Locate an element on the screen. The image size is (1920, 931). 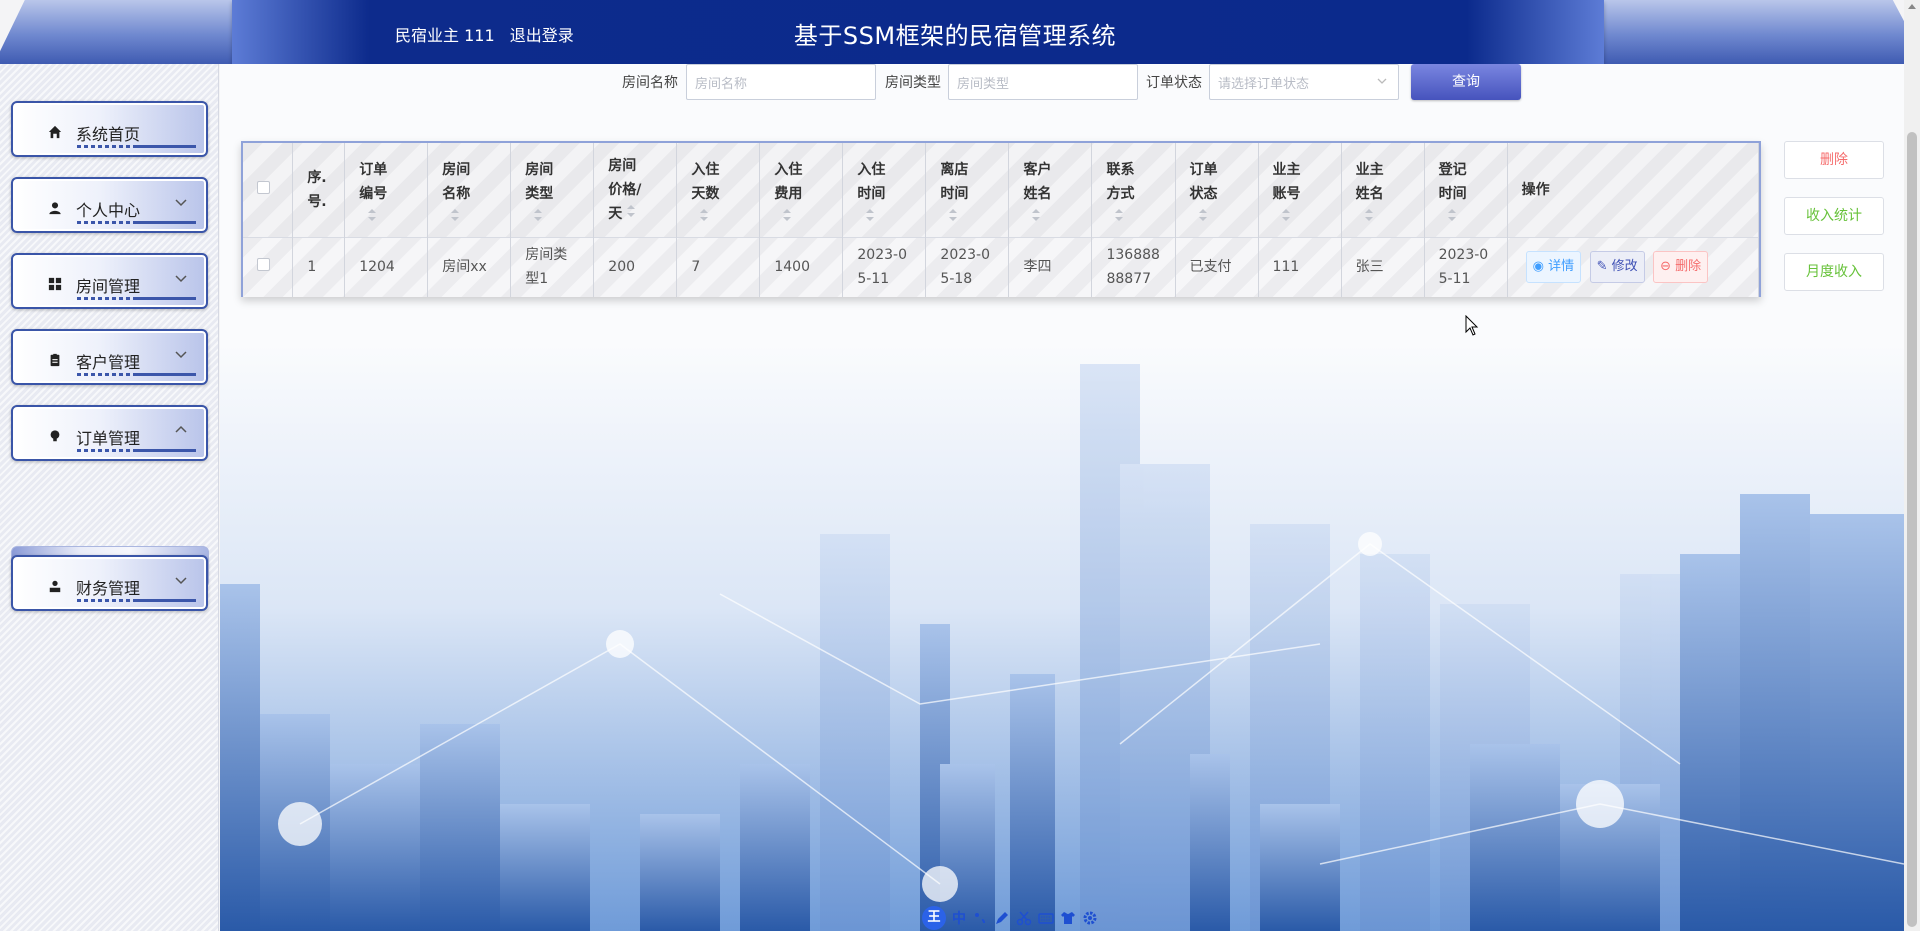
sidebar-item-label: 客户管理 is located at coordinates (108, 362).